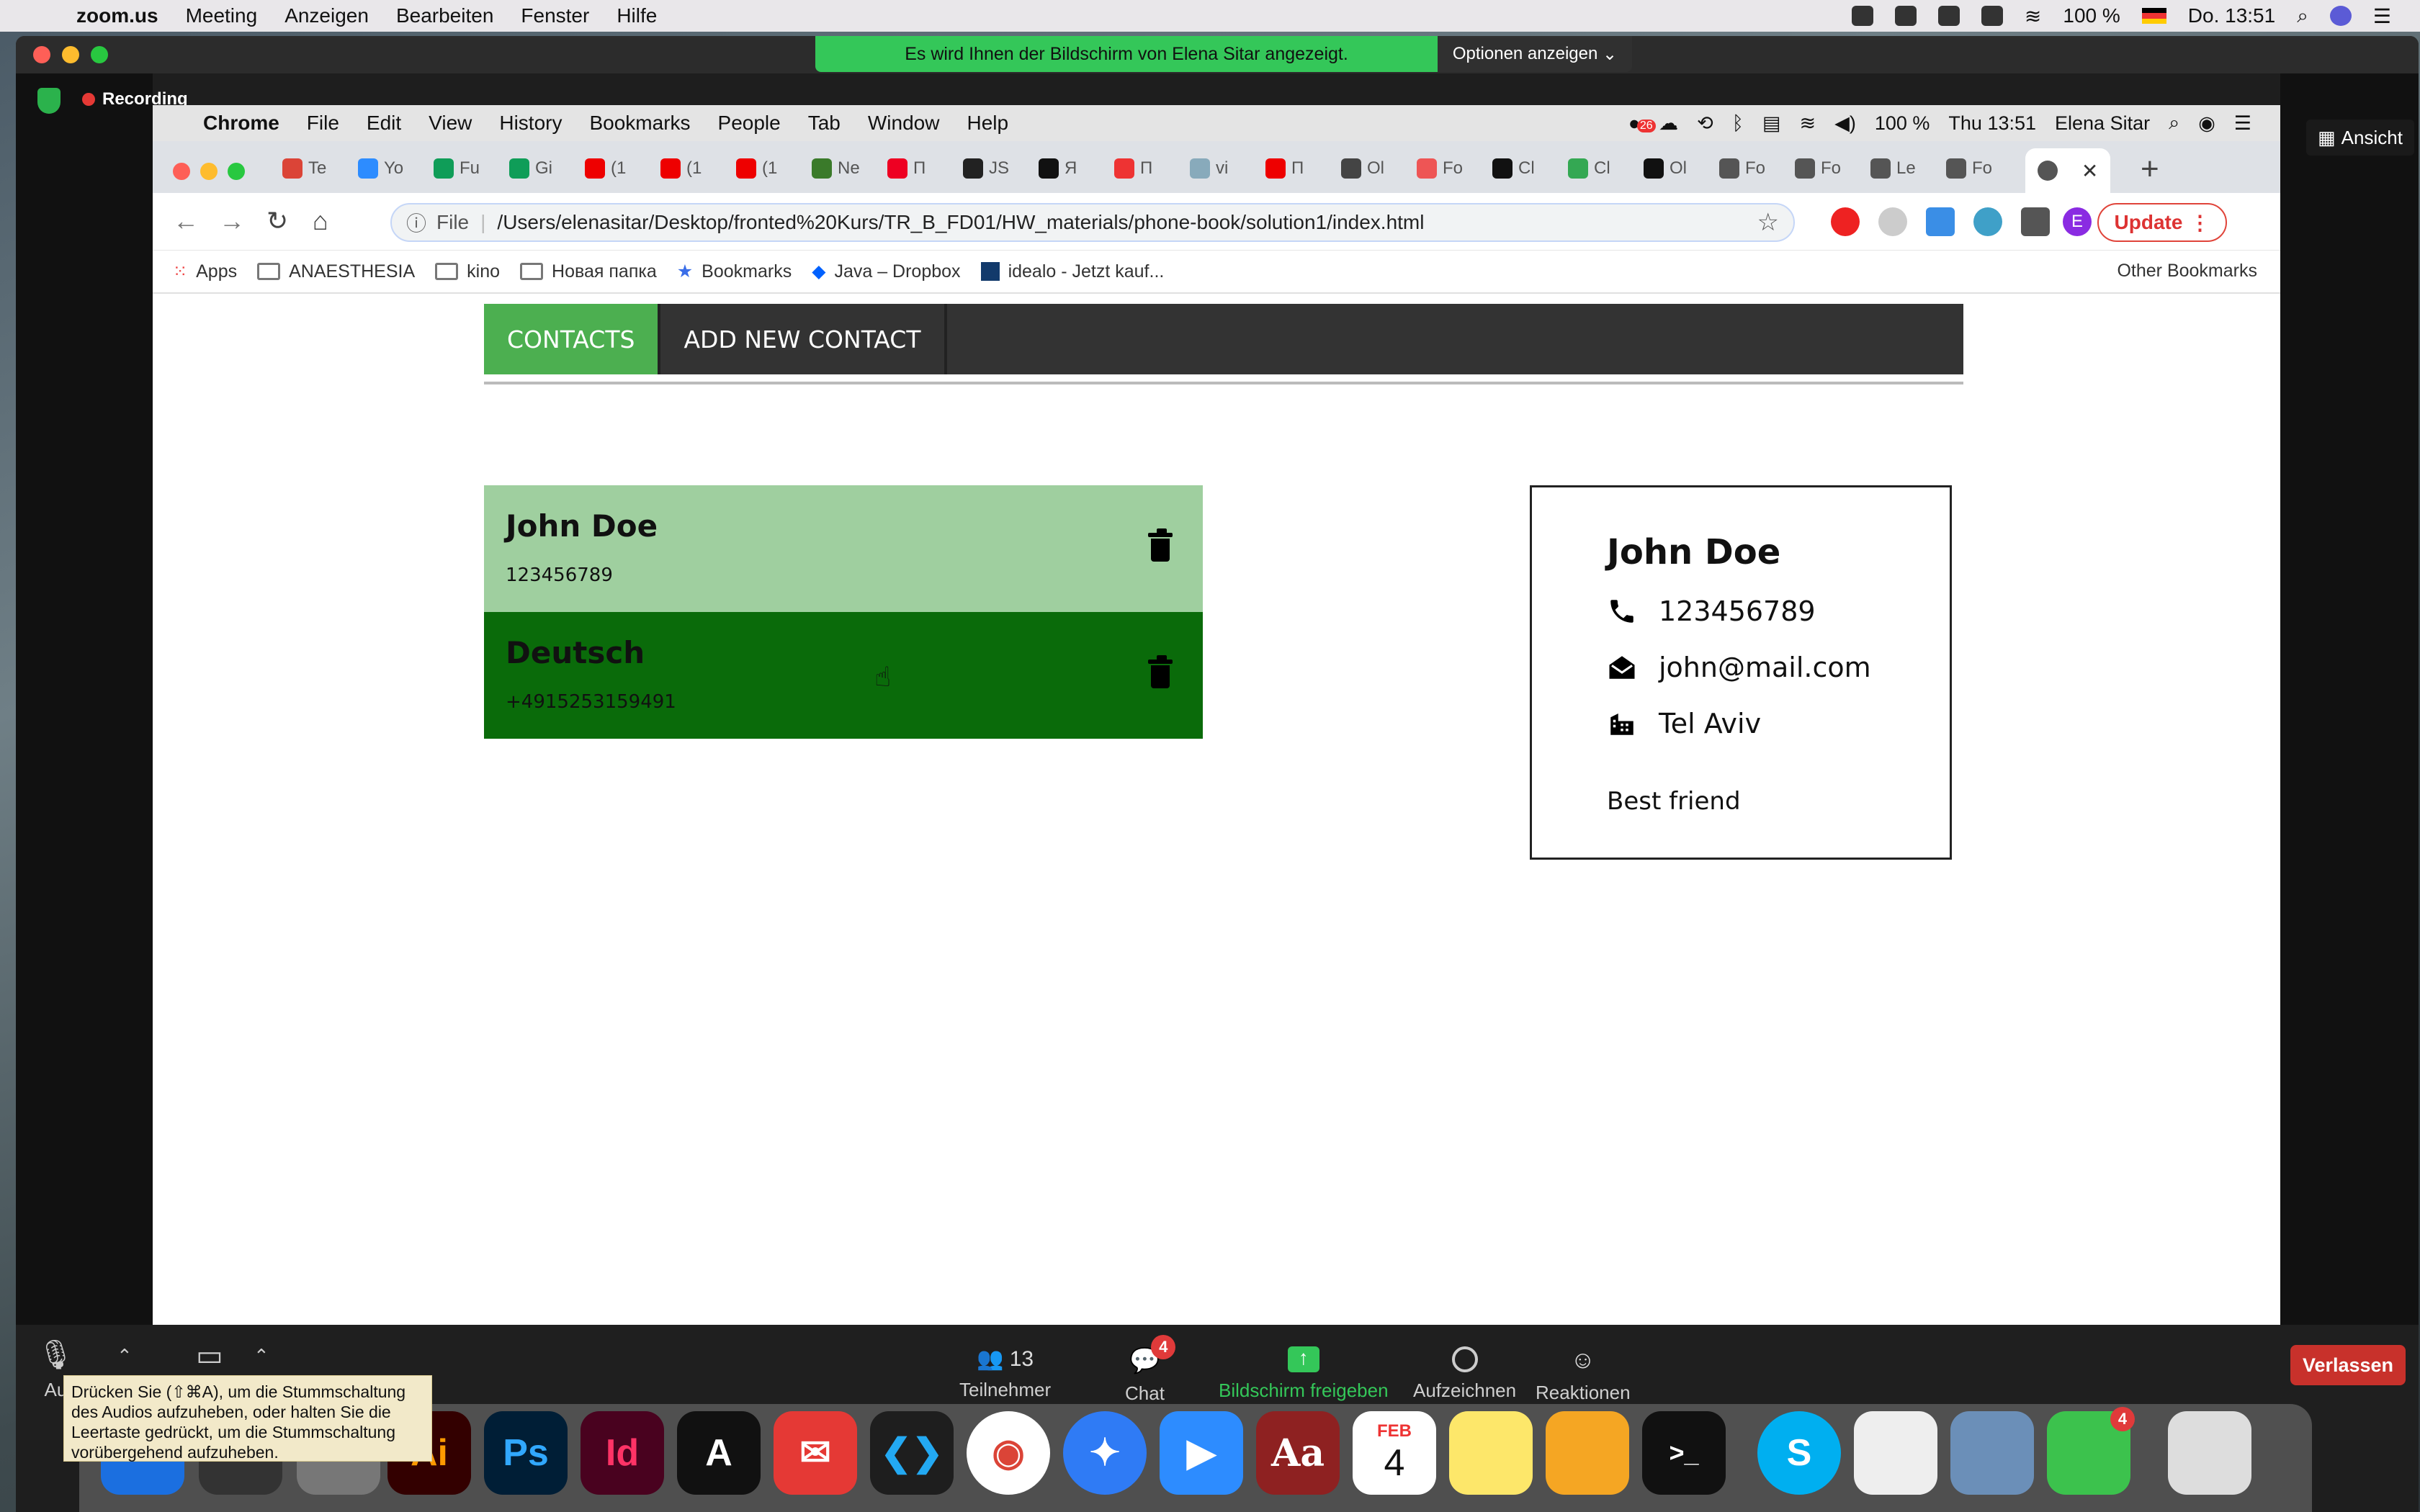 The height and width of the screenshot is (1512, 2420). I want to click on encryption-shield-icon, so click(49, 101).